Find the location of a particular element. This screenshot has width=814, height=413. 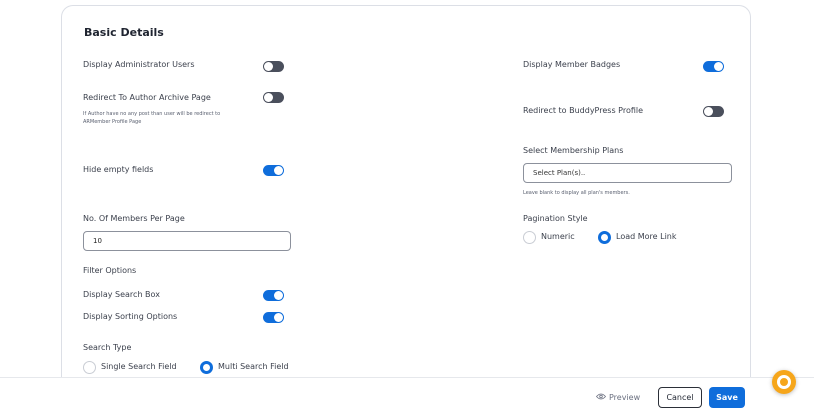

pagination-style-label: Pagination Style is located at coordinates (555, 218).